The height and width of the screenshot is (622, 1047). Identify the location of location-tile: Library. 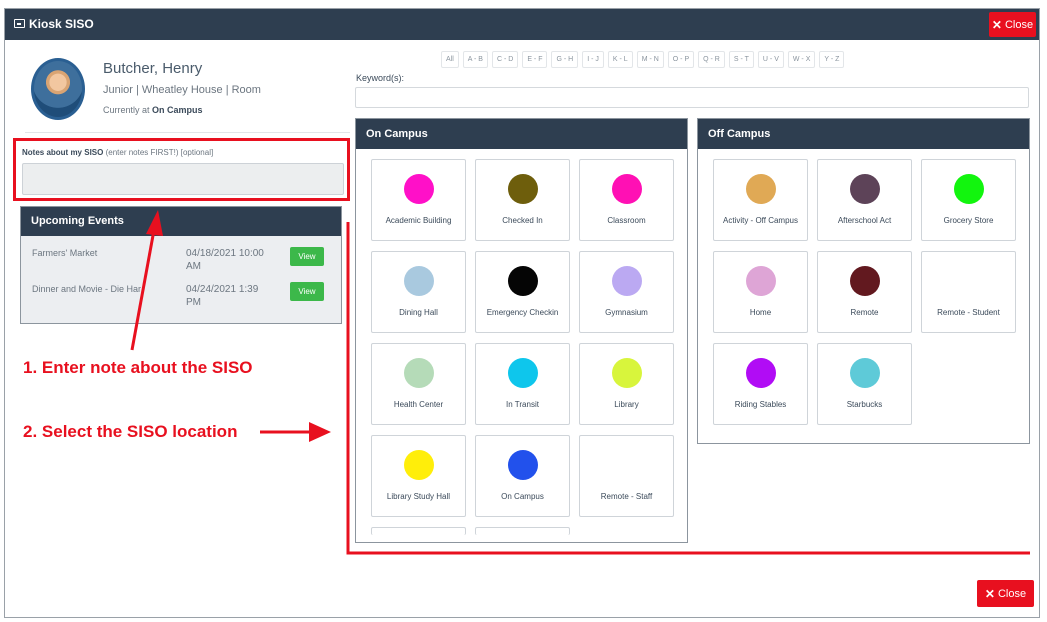
(626, 384).